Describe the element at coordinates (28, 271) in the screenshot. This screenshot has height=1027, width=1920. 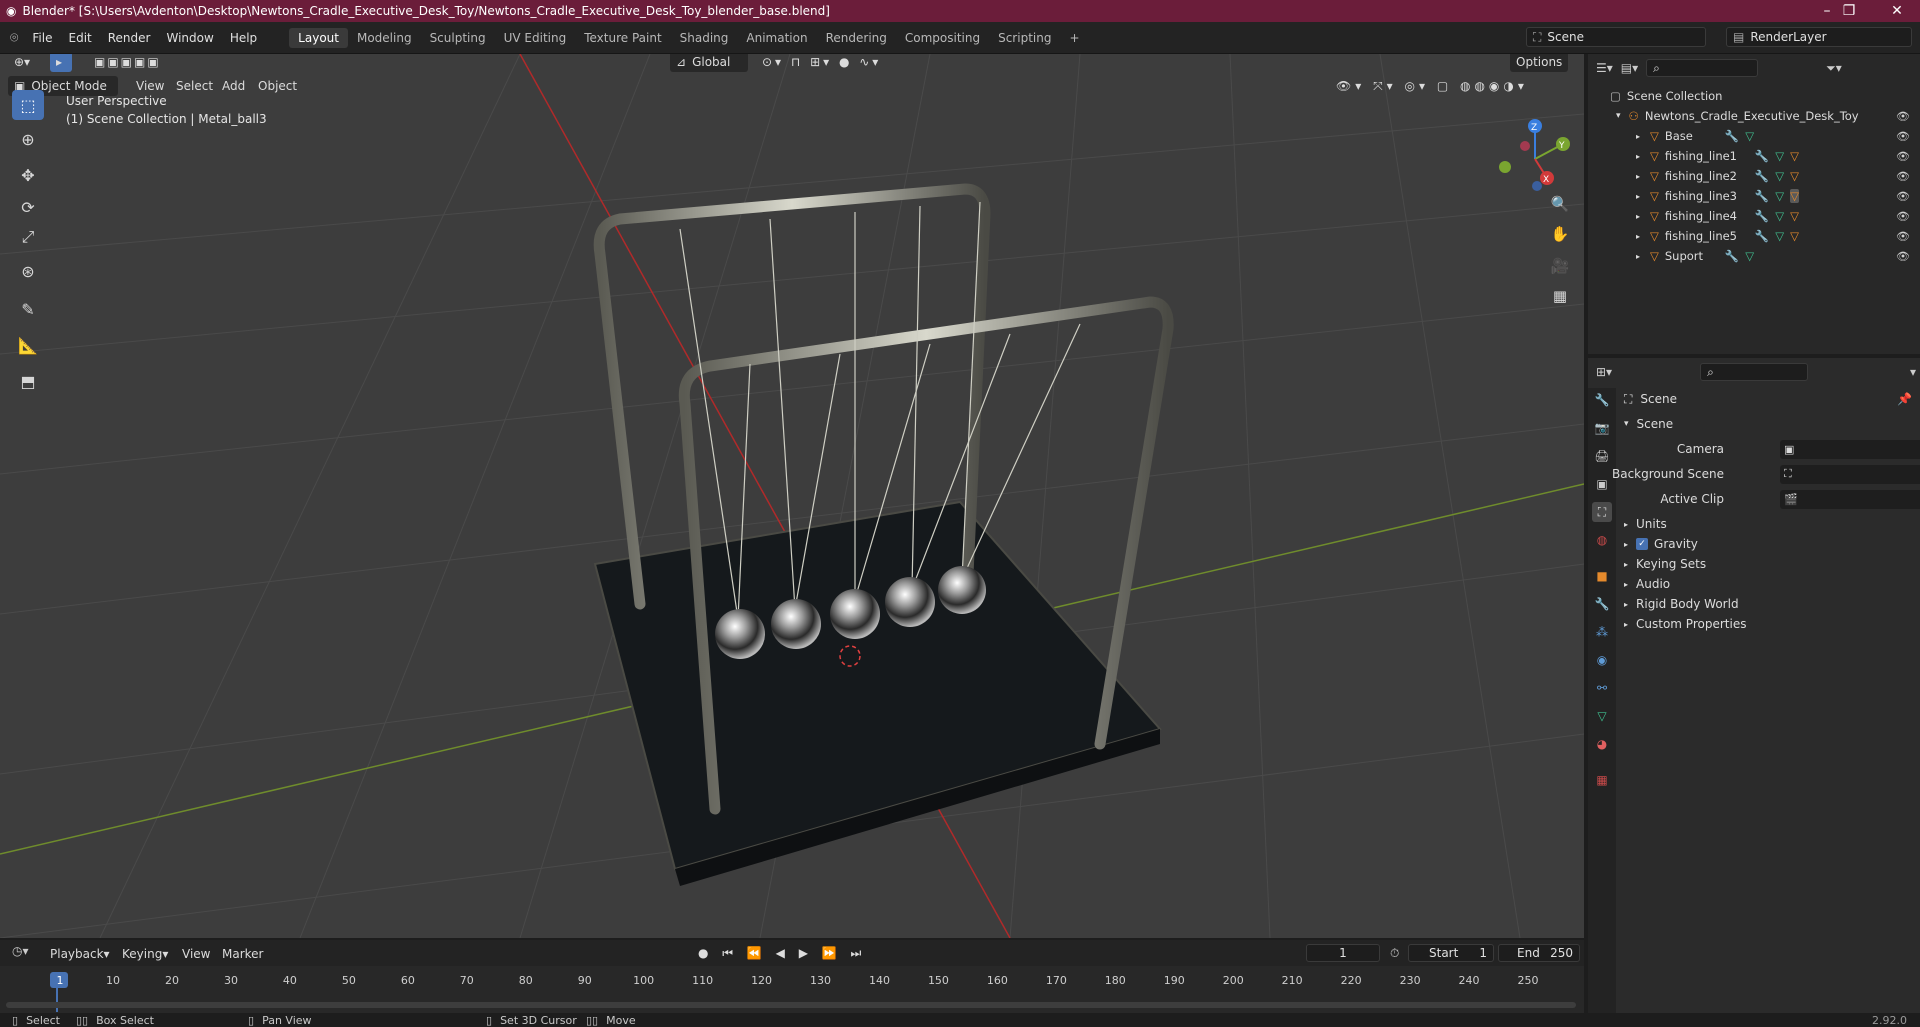
I see `transform-tool-icon: ⊛` at that location.